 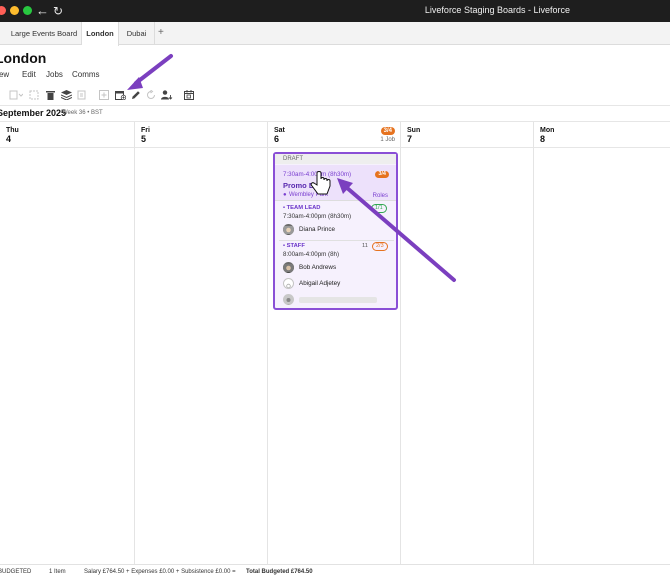 What do you see at coordinates (365, 246) in the screenshot?
I see `staff-extra-count: 11` at bounding box center [365, 246].